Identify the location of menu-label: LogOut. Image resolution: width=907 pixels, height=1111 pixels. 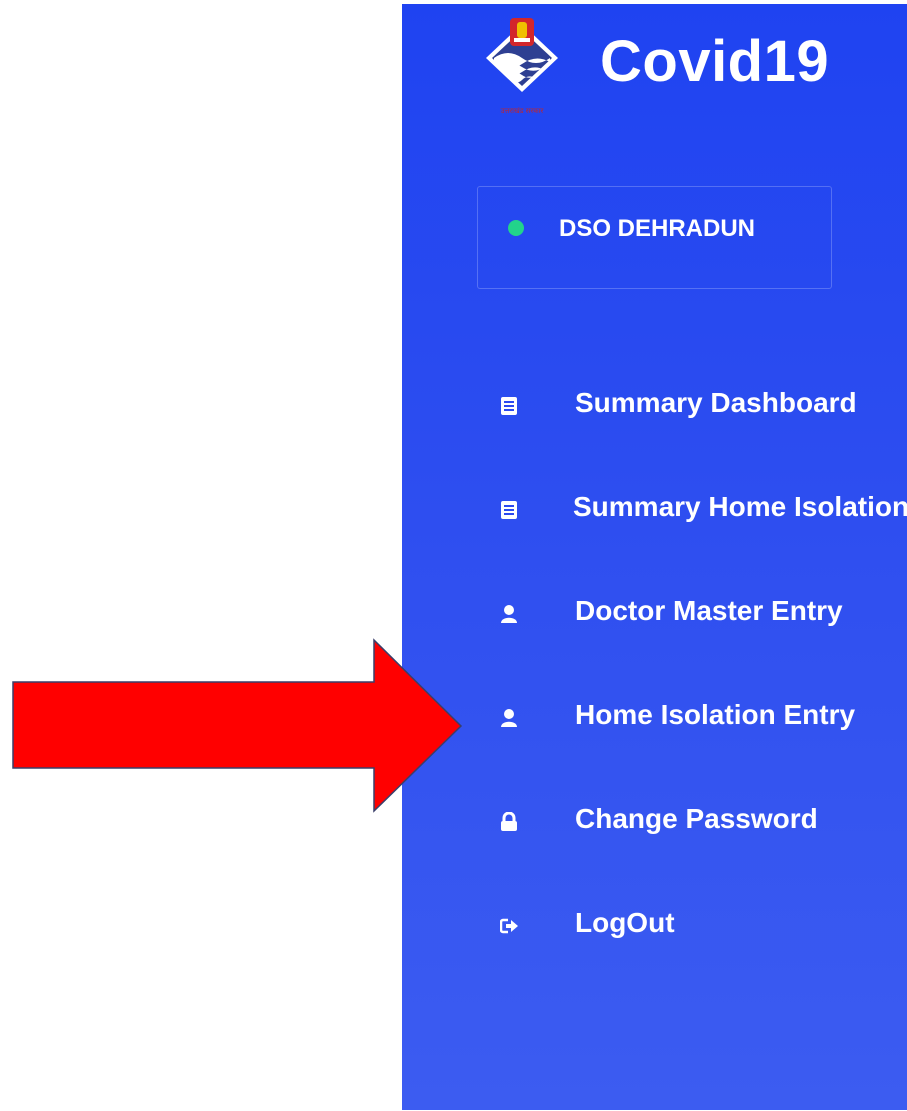
(625, 922).